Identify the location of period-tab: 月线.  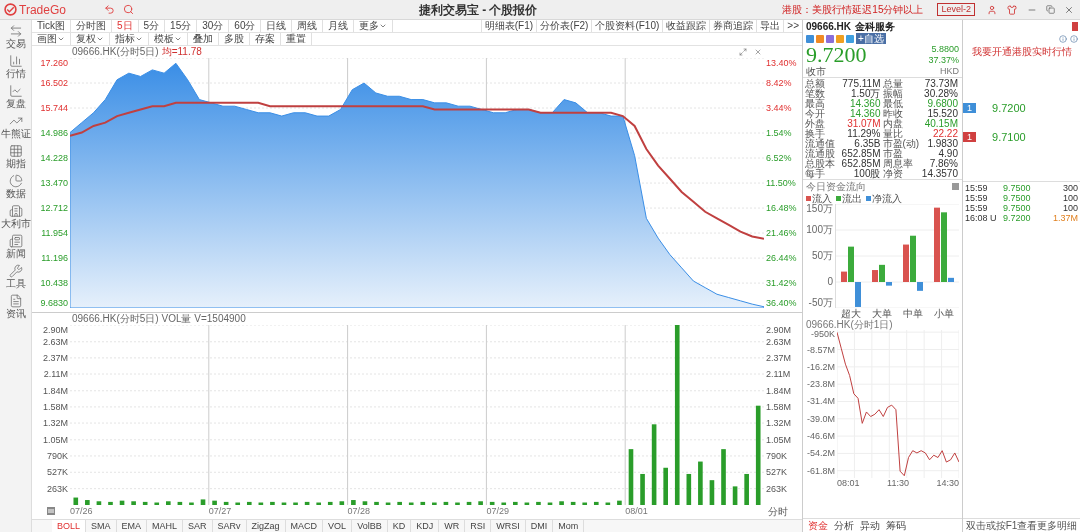
(339, 26).